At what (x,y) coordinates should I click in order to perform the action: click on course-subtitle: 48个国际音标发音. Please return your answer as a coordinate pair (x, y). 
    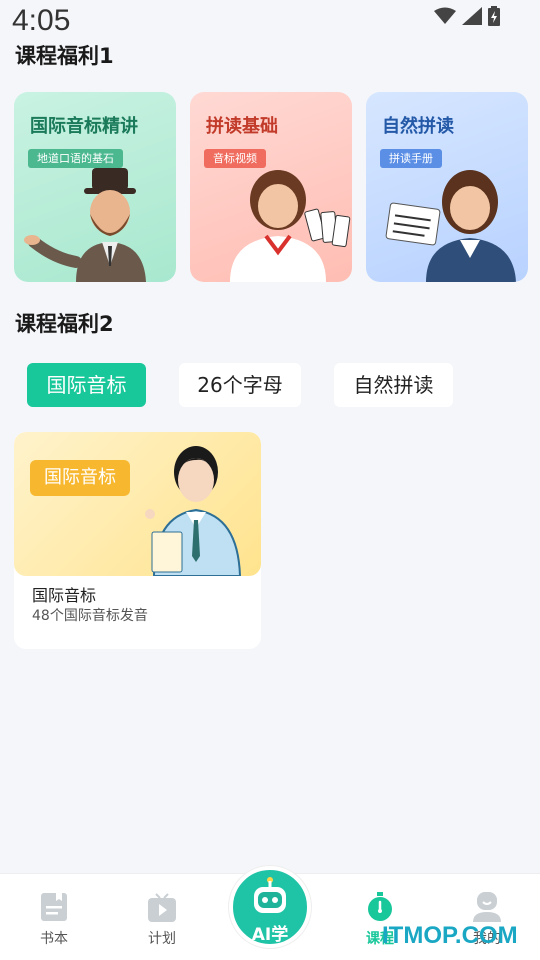
    Looking at the image, I should click on (90, 616).